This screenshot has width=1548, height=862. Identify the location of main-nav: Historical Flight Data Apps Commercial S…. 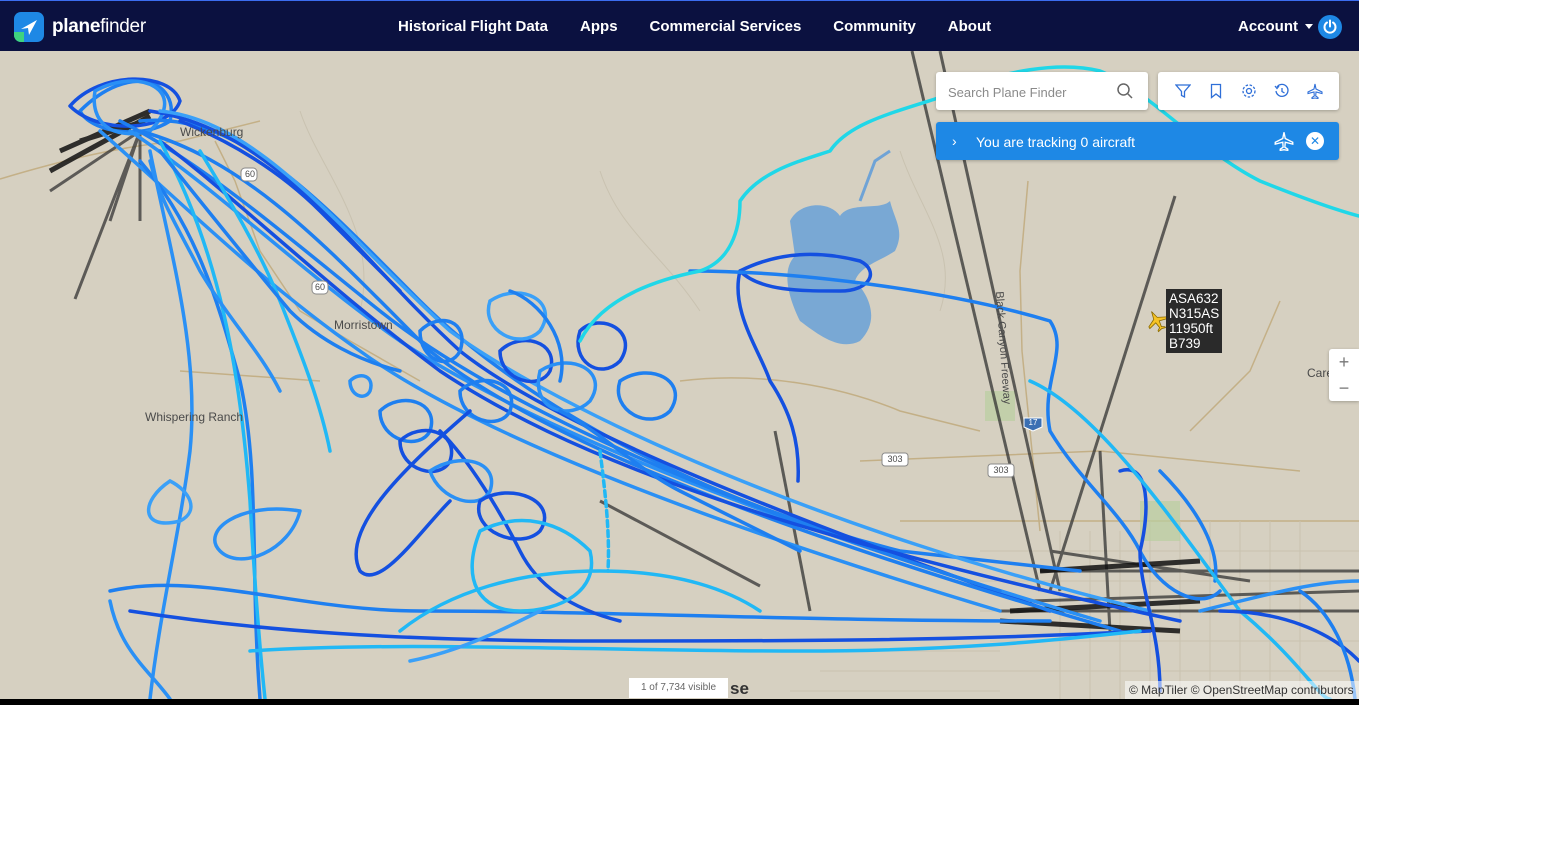
(710, 26).